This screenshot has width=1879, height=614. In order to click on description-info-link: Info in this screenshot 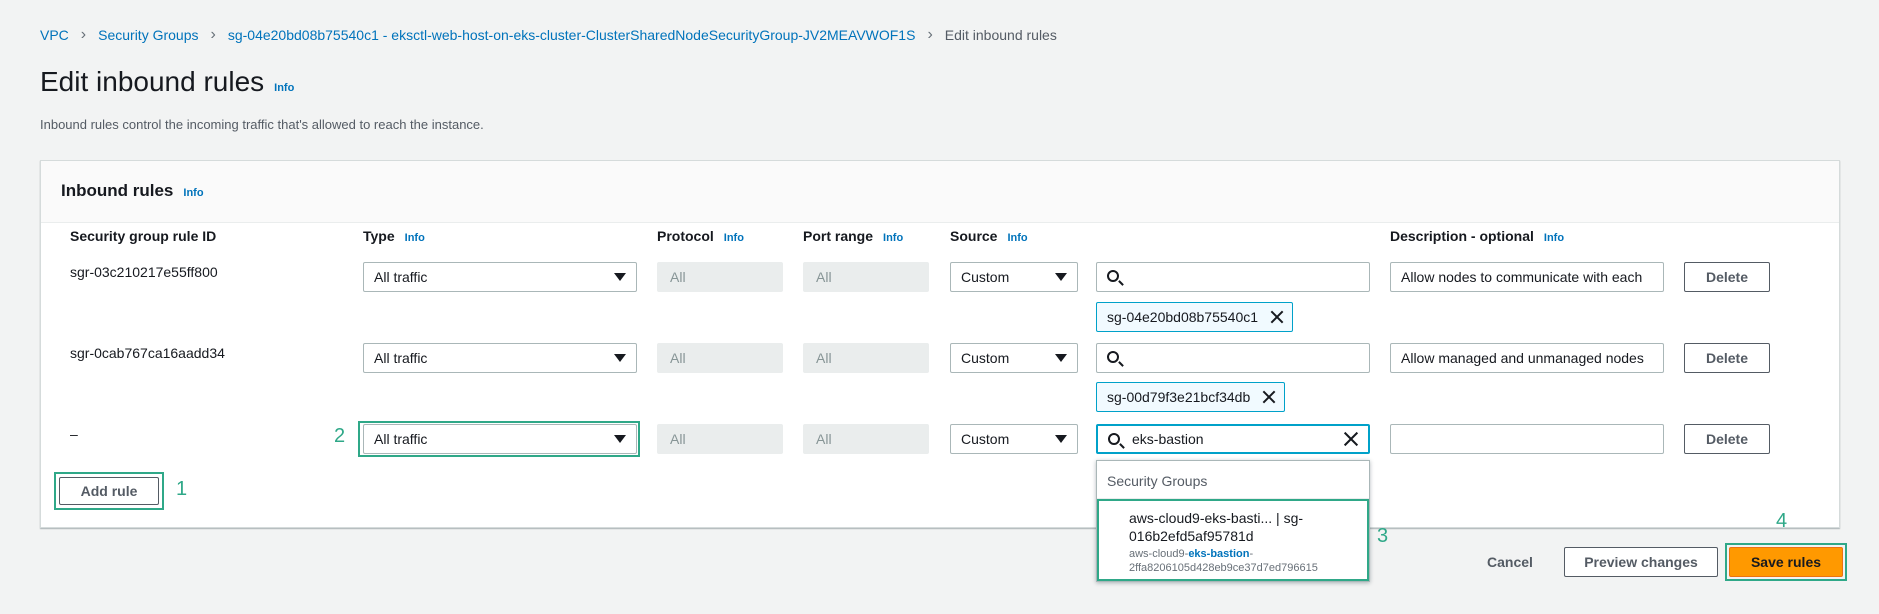, I will do `click(1554, 238)`.